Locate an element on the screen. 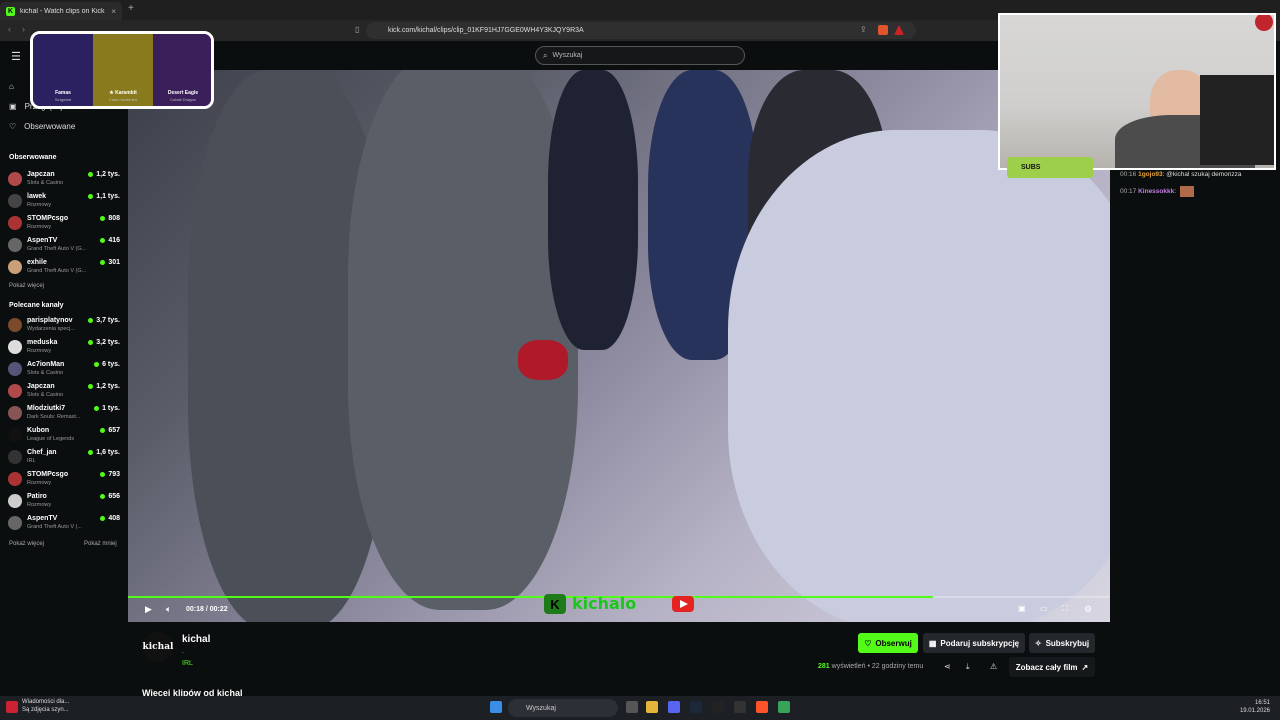 This screenshot has width=1280, height=720. browser-tab: K kichal - Watch clips on Kick × is located at coordinates (61, 11).